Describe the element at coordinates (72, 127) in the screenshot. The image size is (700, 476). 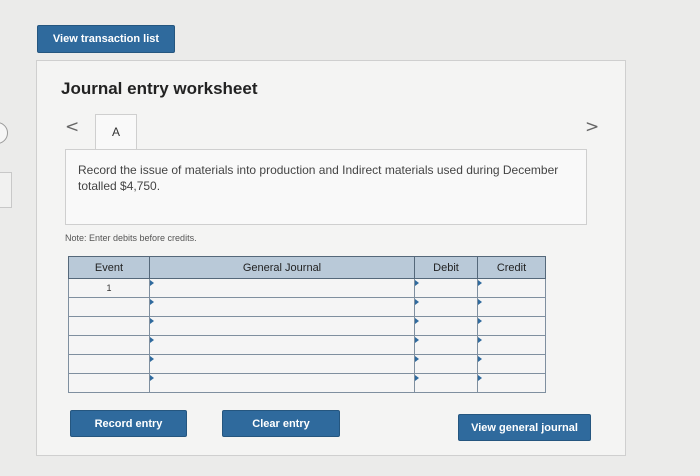
I see `previous-arrow-icon: <` at that location.